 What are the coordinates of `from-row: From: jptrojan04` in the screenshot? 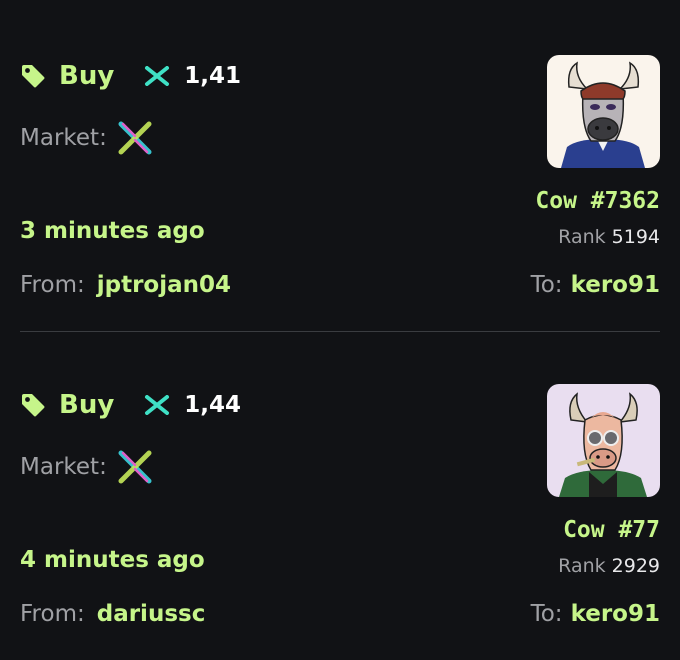 It's located at (125, 285).